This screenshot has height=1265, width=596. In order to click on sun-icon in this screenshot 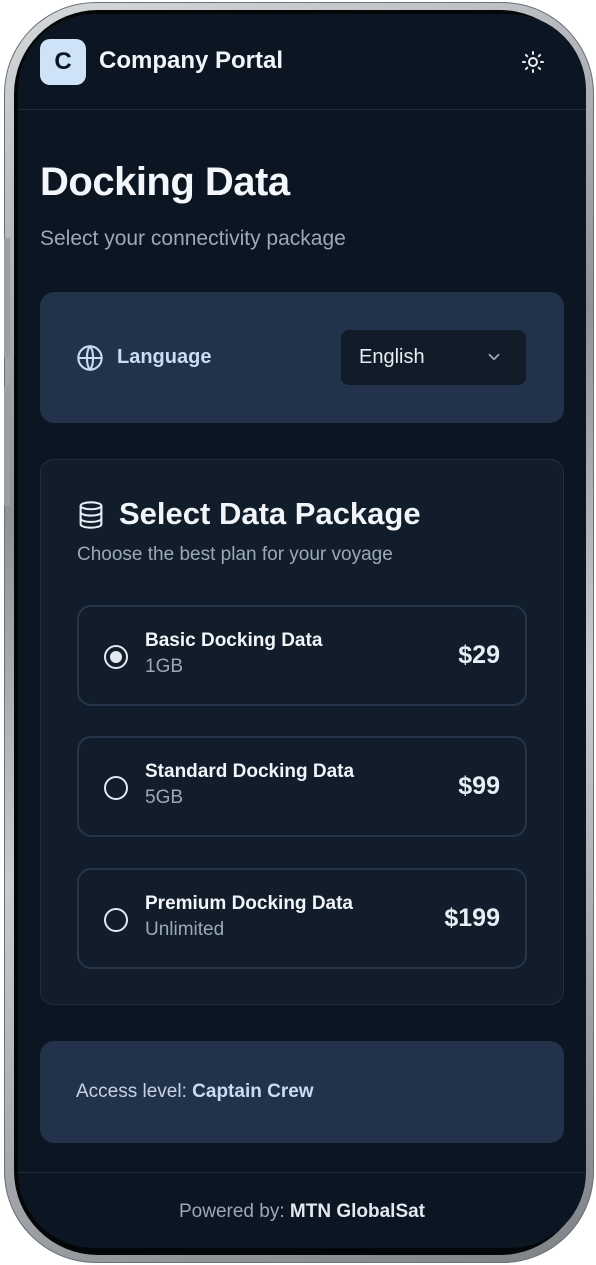, I will do `click(533, 62)`.